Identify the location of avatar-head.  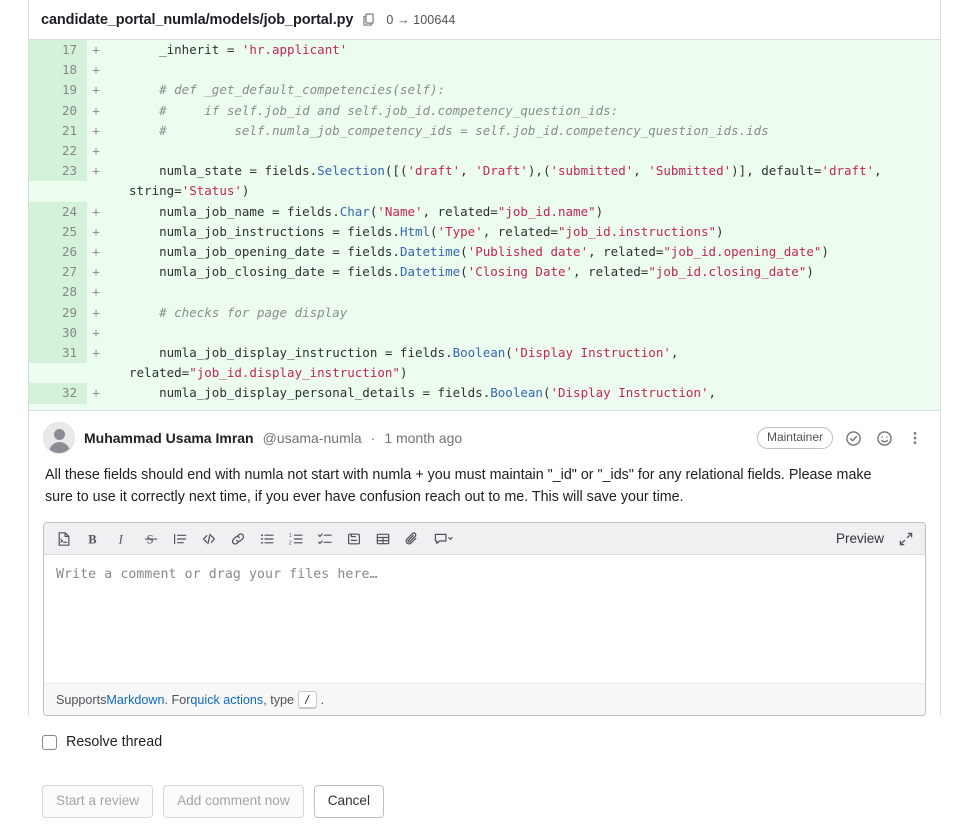
(59, 434).